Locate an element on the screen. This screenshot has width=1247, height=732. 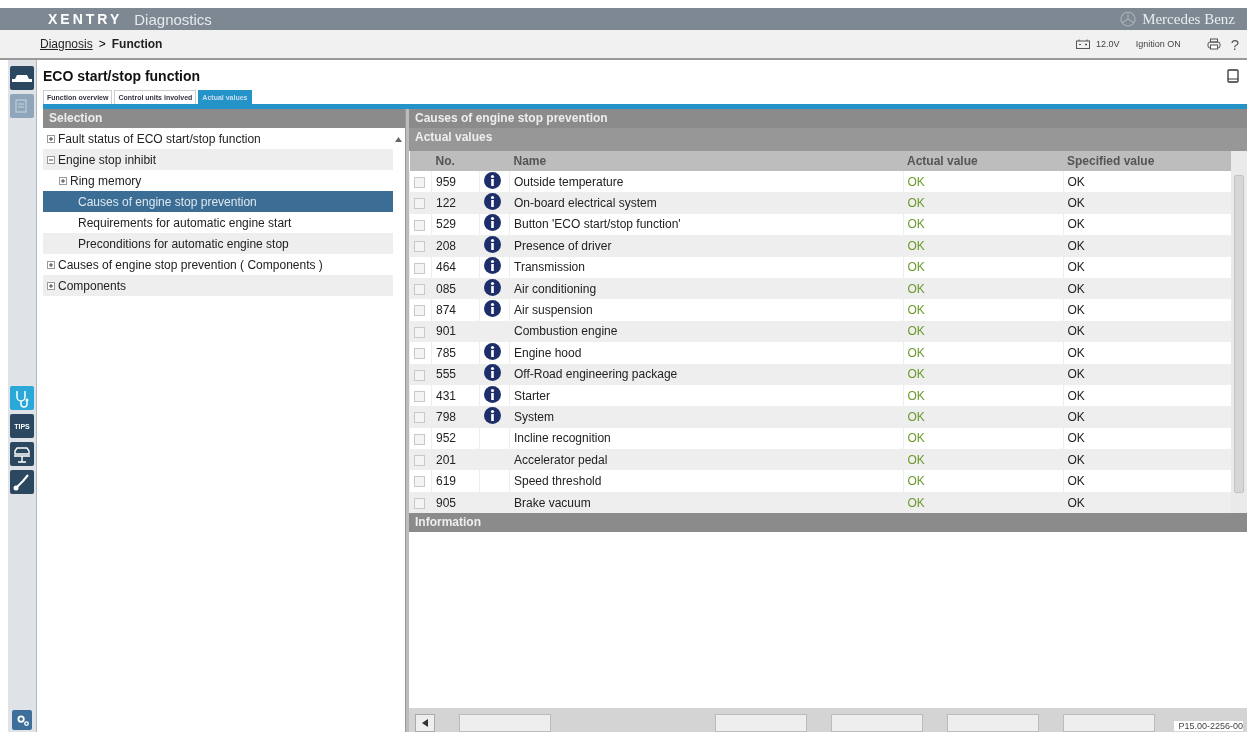
table-cell: 555 is located at coordinates (455, 374).